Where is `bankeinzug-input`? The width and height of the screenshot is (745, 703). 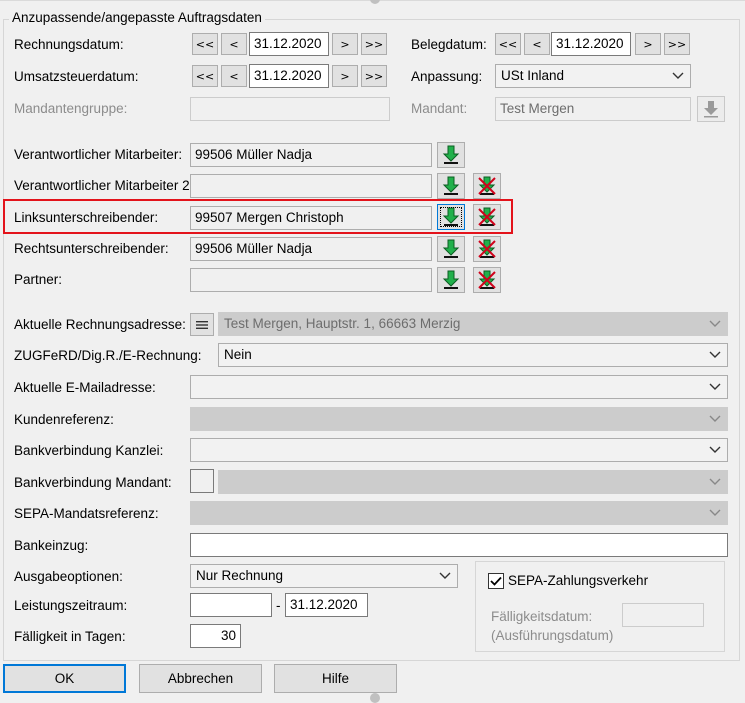 bankeinzug-input is located at coordinates (459, 545).